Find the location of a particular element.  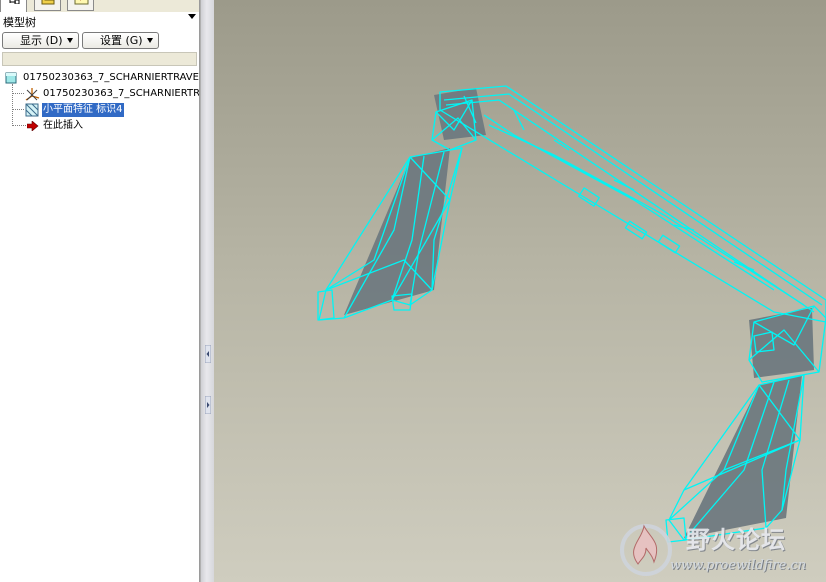

watermark-url: www.proewildfire.cn is located at coordinates (738, 565).